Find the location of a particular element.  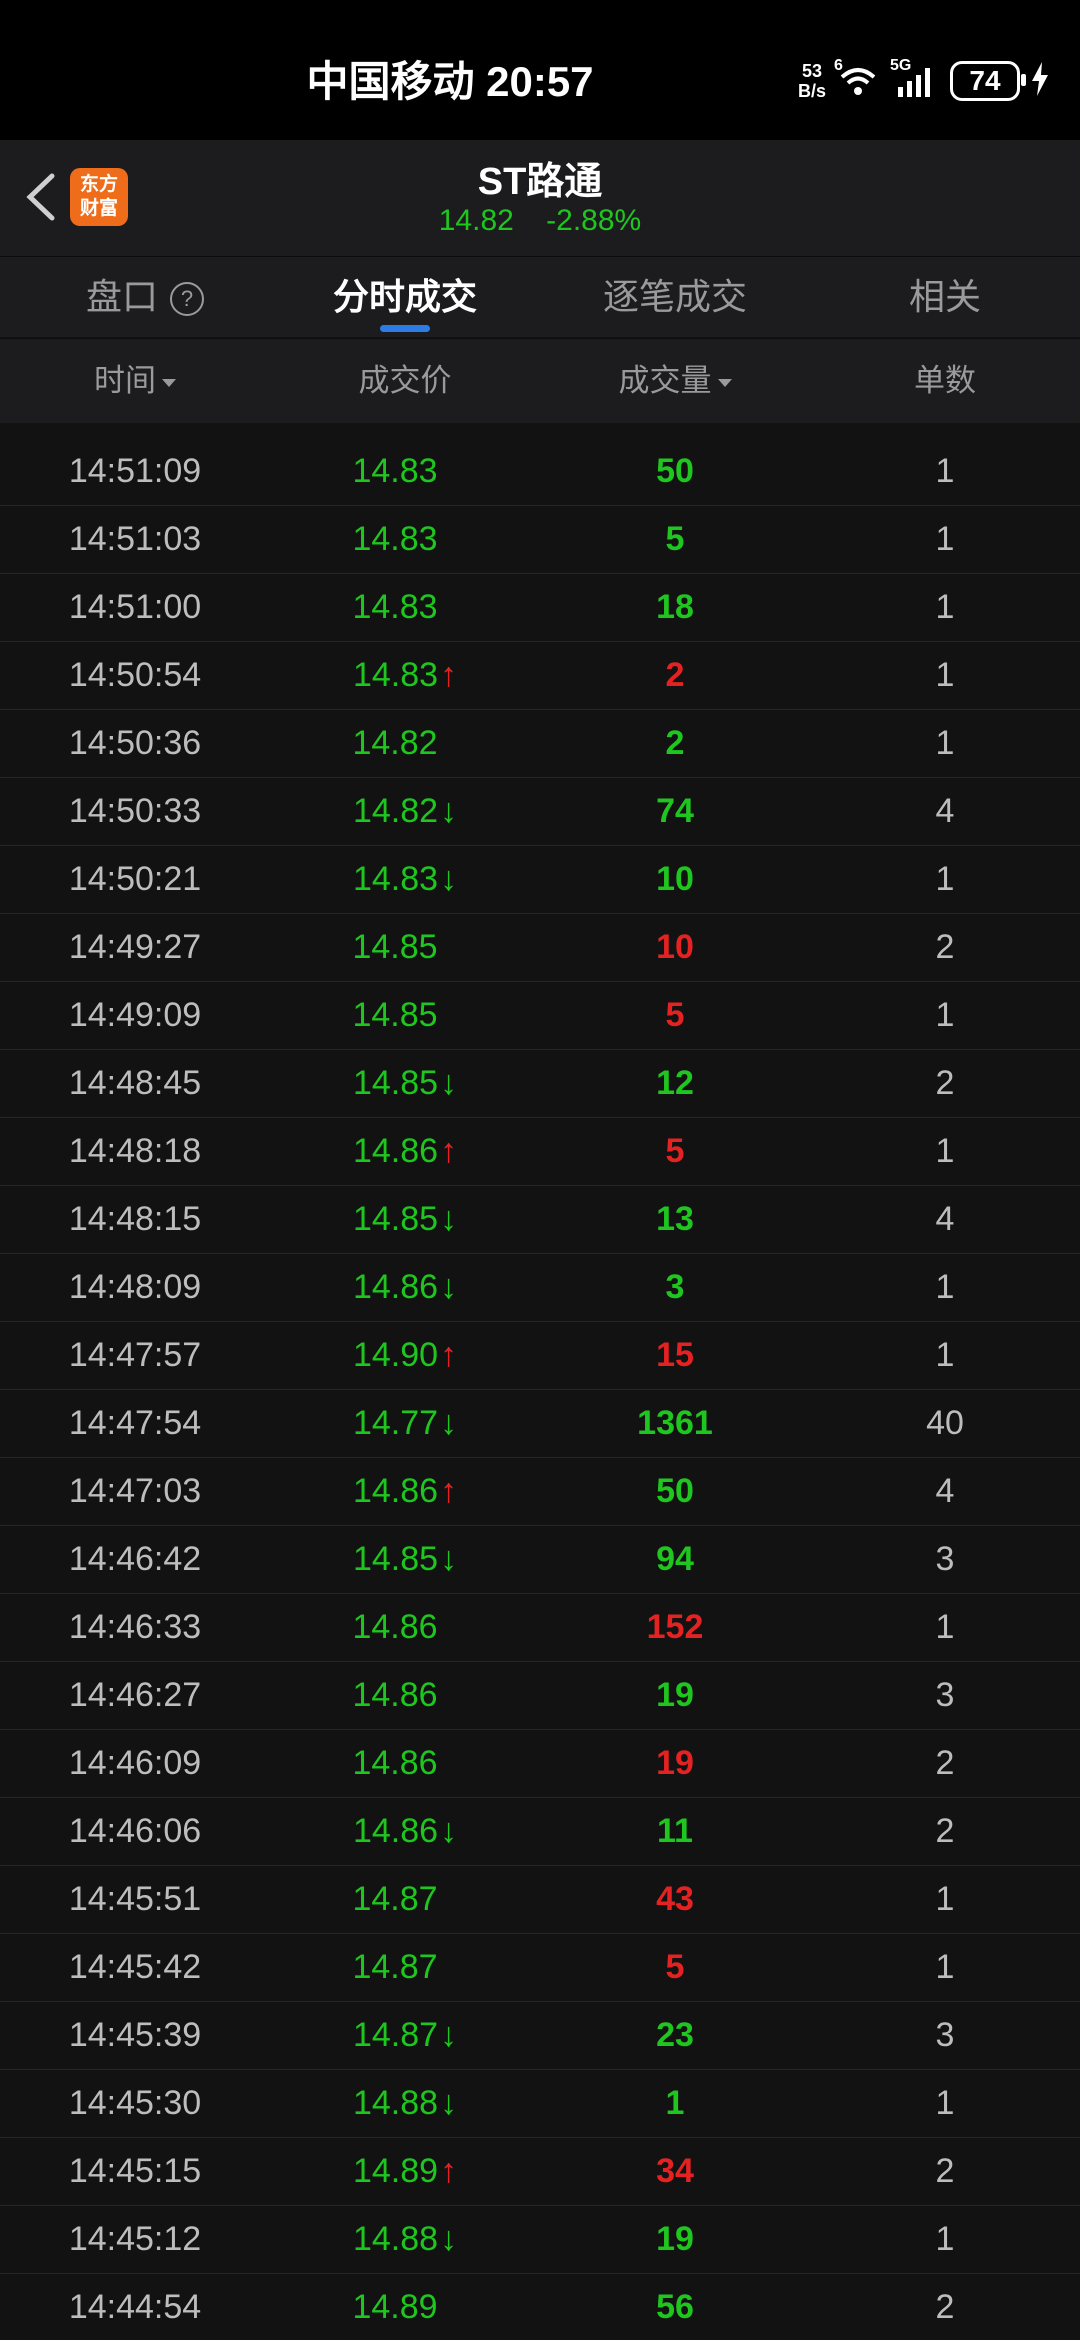

net-speed: 53 B/s is located at coordinates (812, 81).